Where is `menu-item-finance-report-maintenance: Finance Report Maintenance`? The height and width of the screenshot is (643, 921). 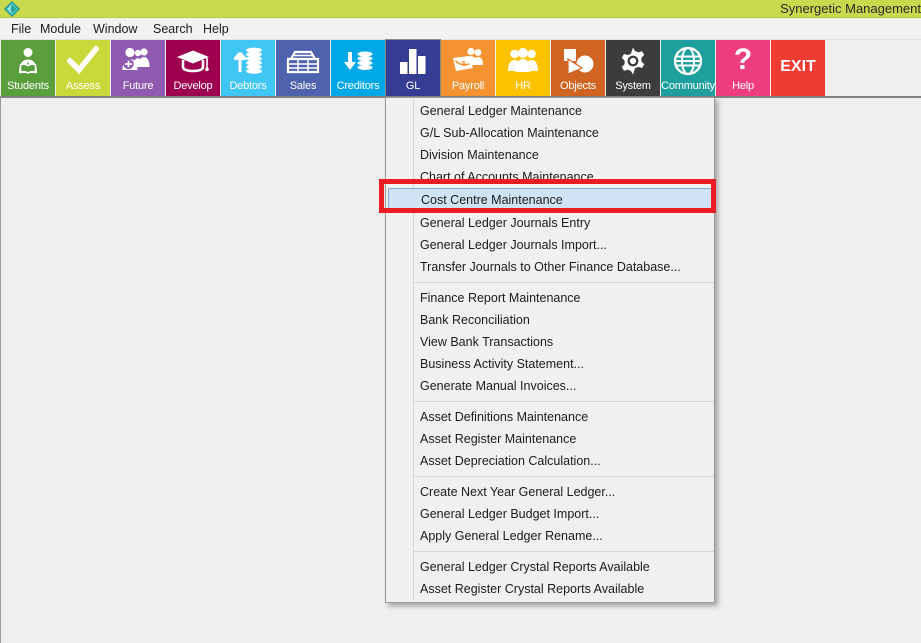 menu-item-finance-report-maintenance: Finance Report Maintenance is located at coordinates (550, 298).